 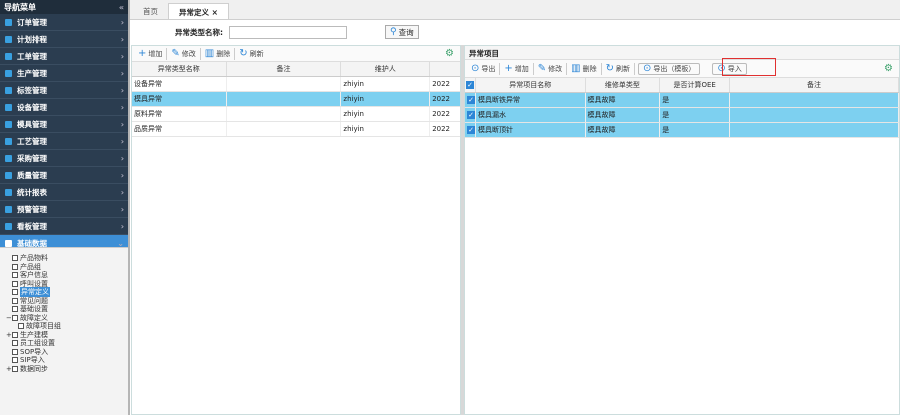 What do you see at coordinates (150, 11) in the screenshot?
I see `tab-0: 首页` at bounding box center [150, 11].